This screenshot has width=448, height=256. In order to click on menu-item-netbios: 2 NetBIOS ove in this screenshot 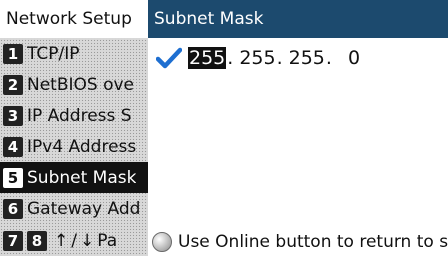, I will do `click(74, 84)`.